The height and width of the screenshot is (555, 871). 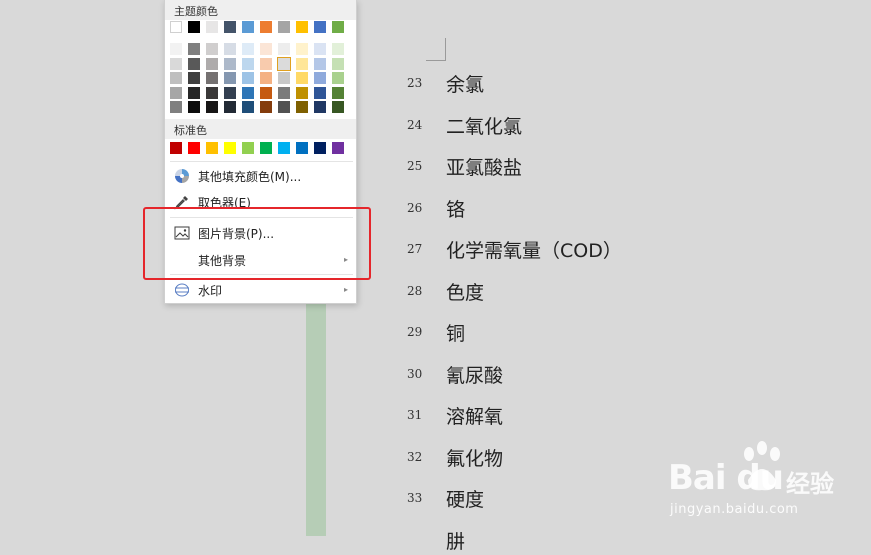 I want to click on item-term: 硬度, so click(x=465, y=500).